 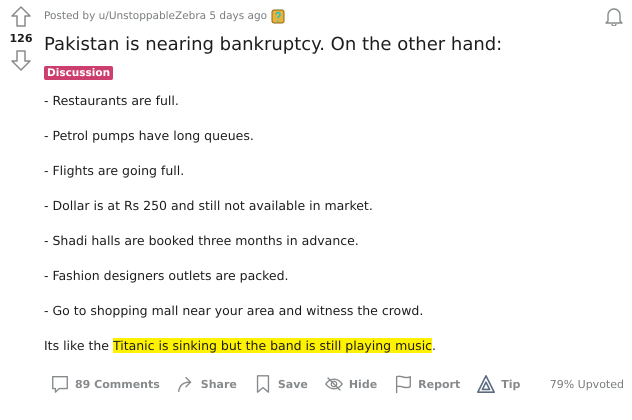 I want to click on tip-button: Tip, so click(x=498, y=384).